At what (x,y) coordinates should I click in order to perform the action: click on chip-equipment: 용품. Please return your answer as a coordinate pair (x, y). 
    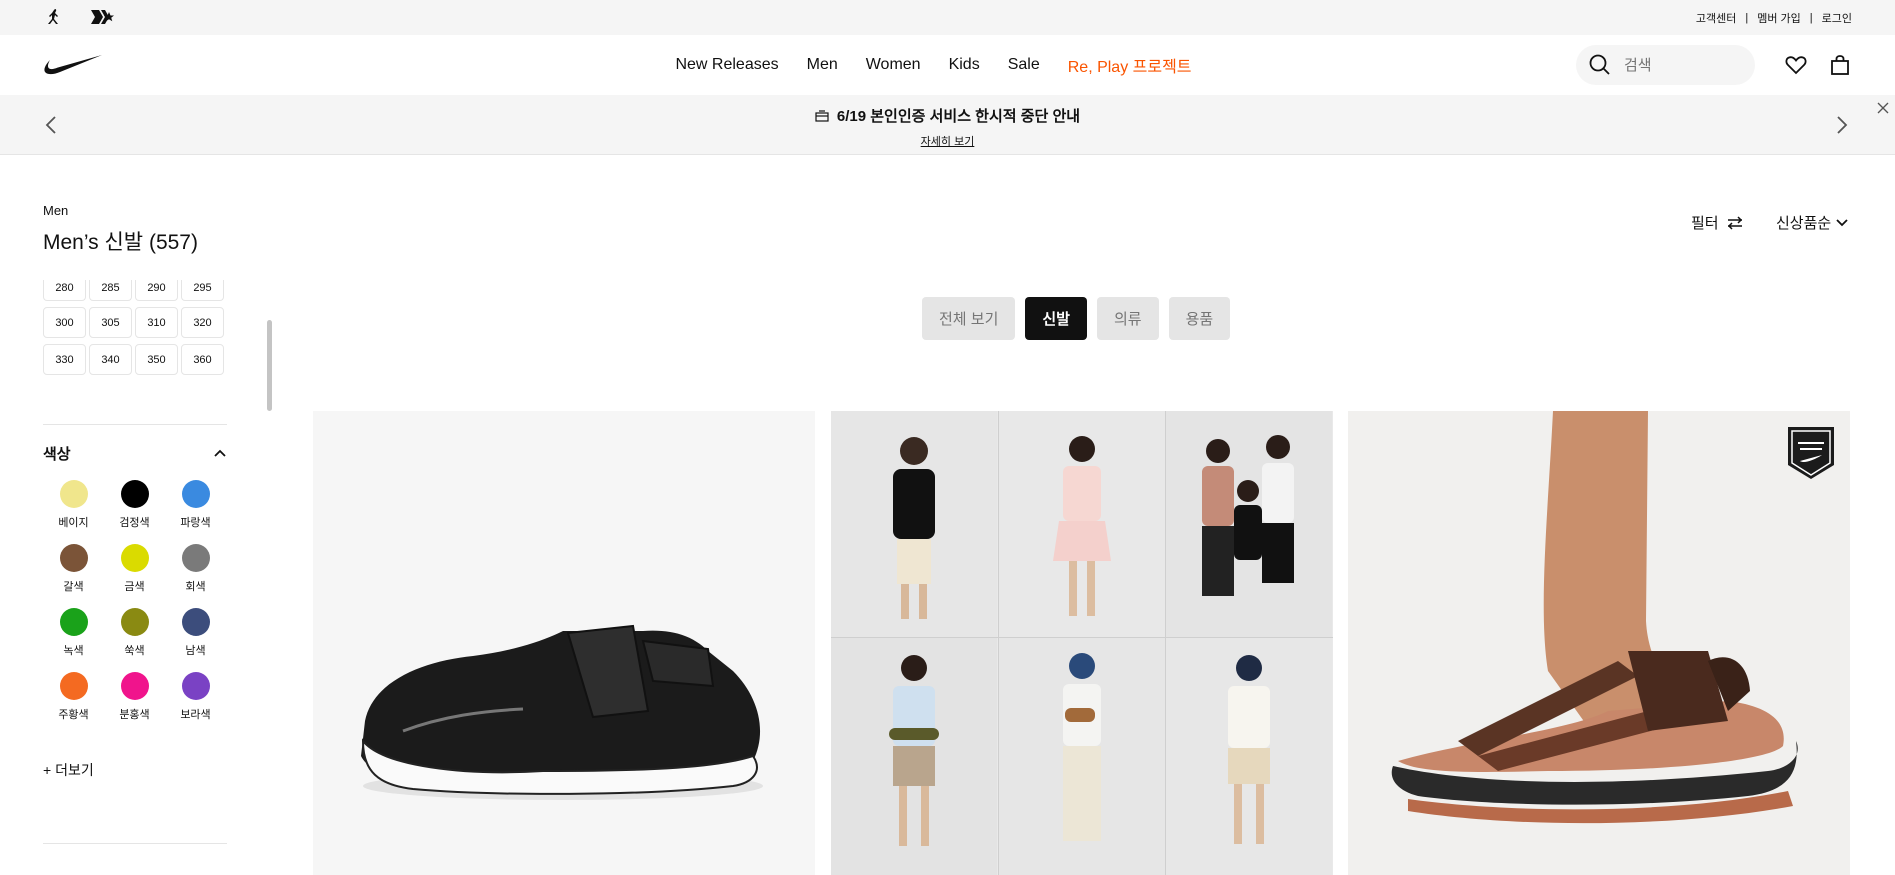
    Looking at the image, I should click on (1199, 318).